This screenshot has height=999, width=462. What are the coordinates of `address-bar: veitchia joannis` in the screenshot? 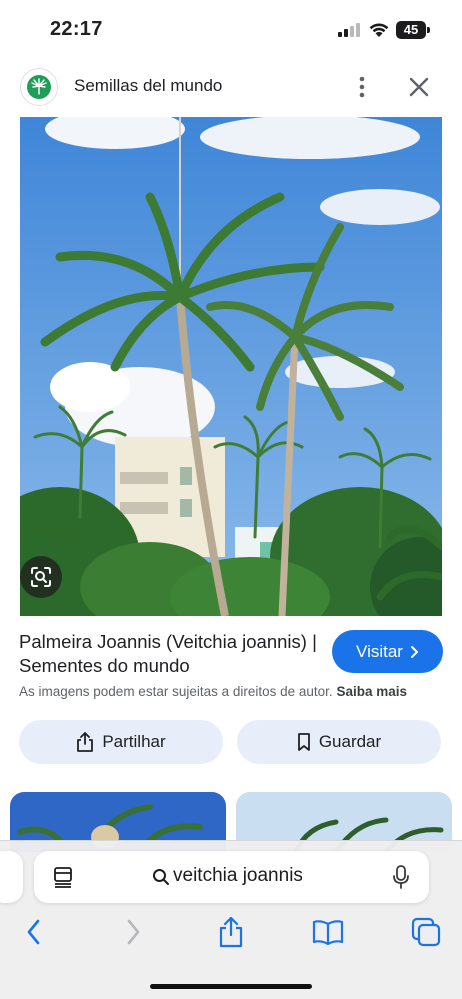 It's located at (231, 877).